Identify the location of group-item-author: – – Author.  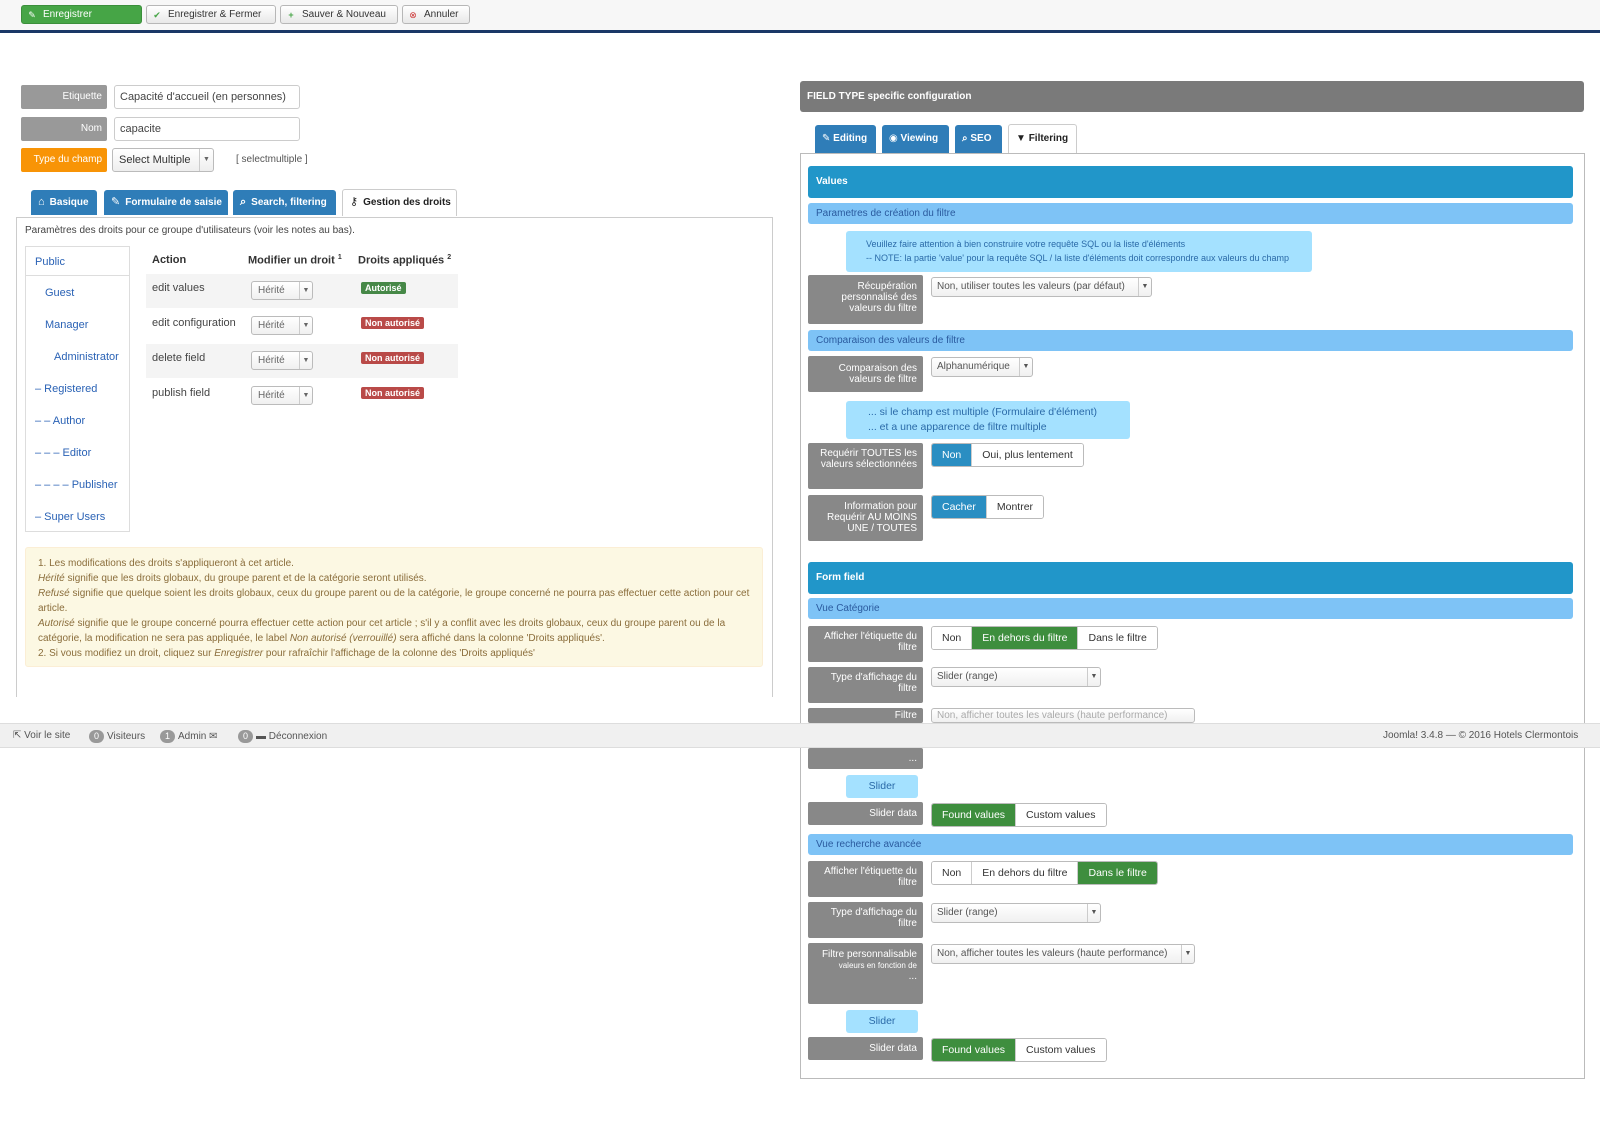
(60, 421).